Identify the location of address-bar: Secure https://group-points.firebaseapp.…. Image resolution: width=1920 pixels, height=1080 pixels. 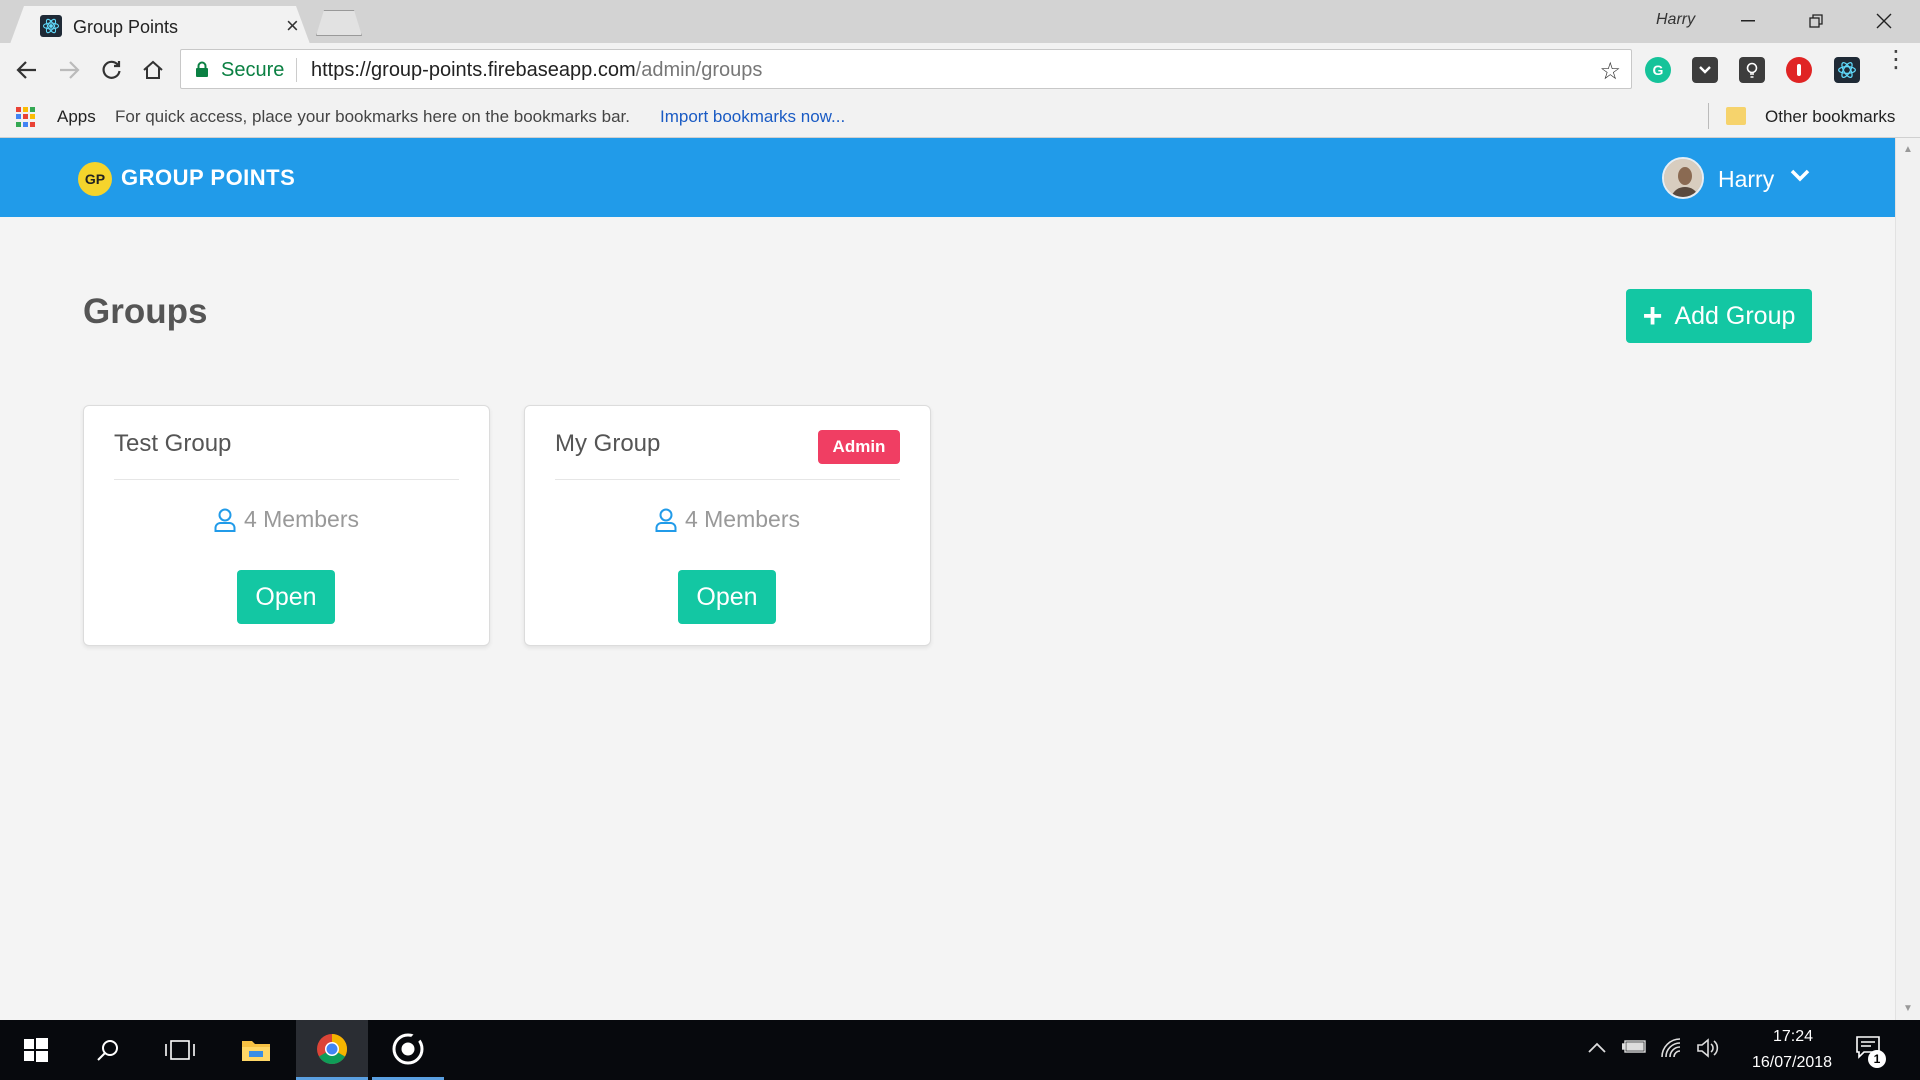
(906, 69).